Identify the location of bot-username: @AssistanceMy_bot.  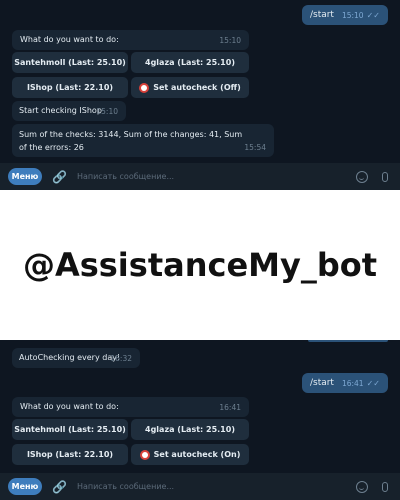
(200, 265).